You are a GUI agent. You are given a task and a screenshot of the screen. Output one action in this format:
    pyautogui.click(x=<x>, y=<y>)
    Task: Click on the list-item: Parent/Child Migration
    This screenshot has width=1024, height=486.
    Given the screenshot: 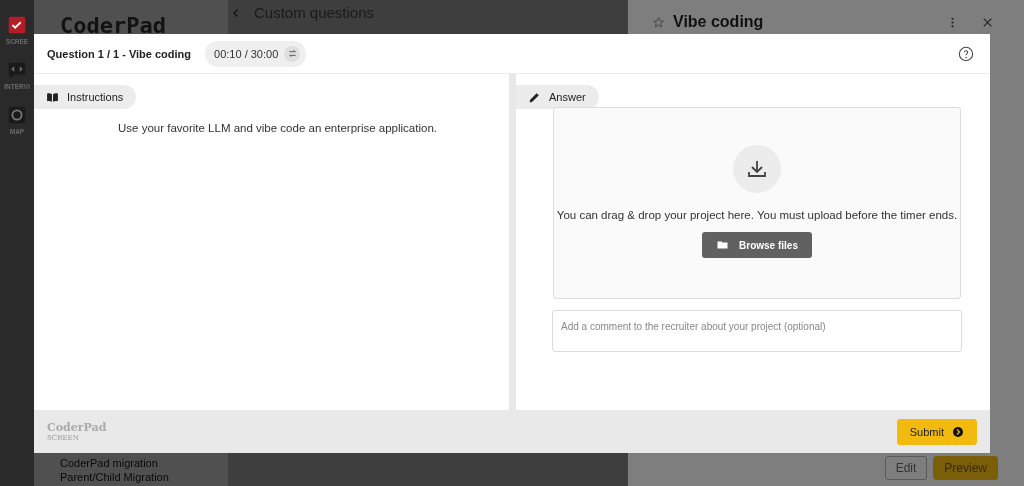 What is the action you would take?
    pyautogui.click(x=144, y=477)
    